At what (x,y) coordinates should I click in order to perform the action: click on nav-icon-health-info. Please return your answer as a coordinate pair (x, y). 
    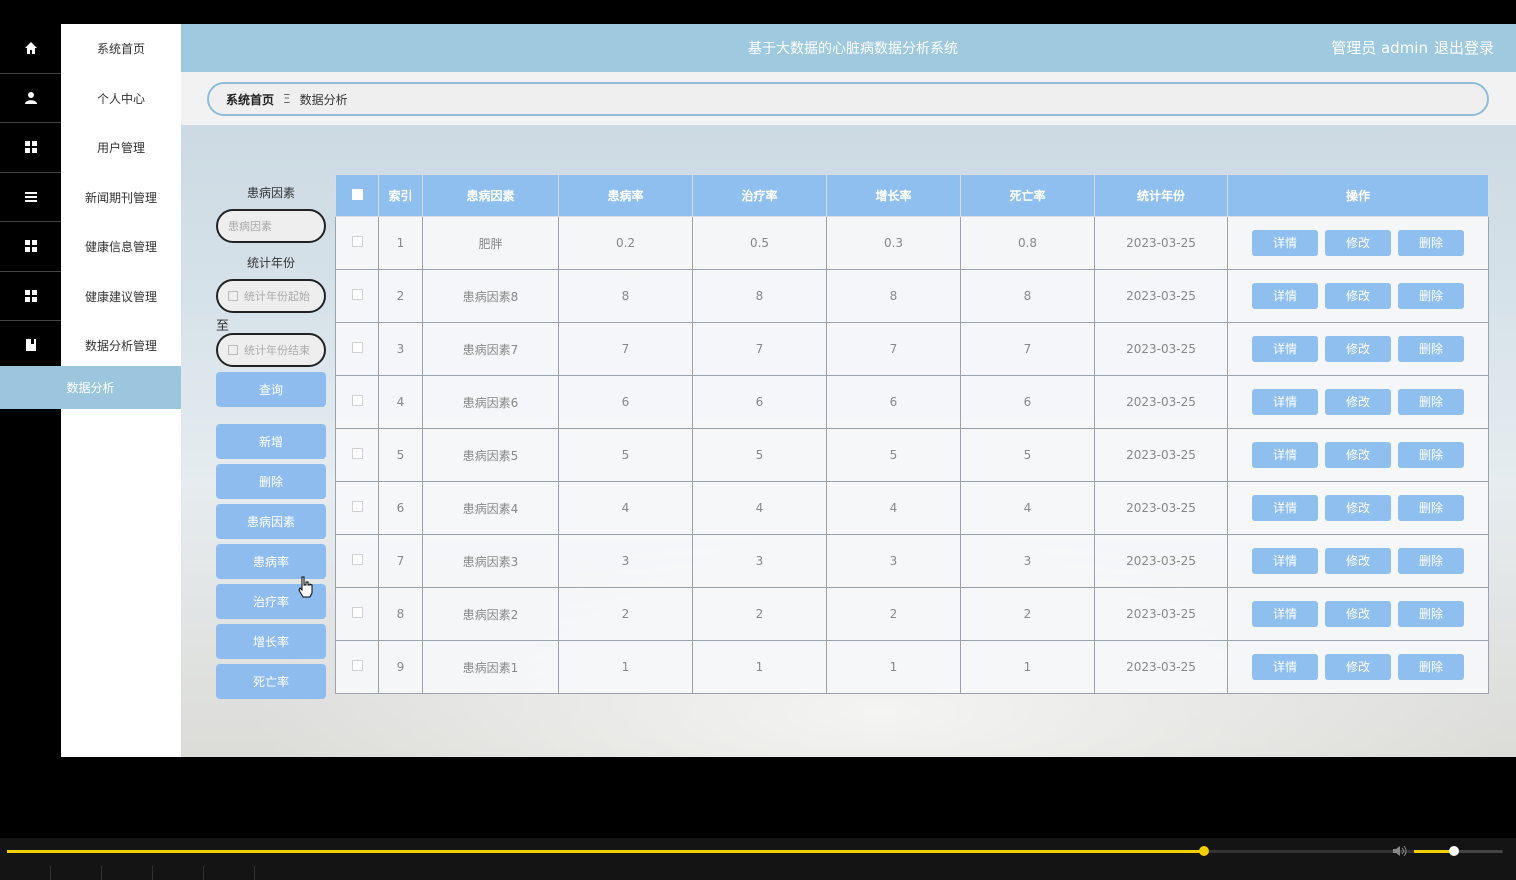
    Looking at the image, I should click on (30, 247).